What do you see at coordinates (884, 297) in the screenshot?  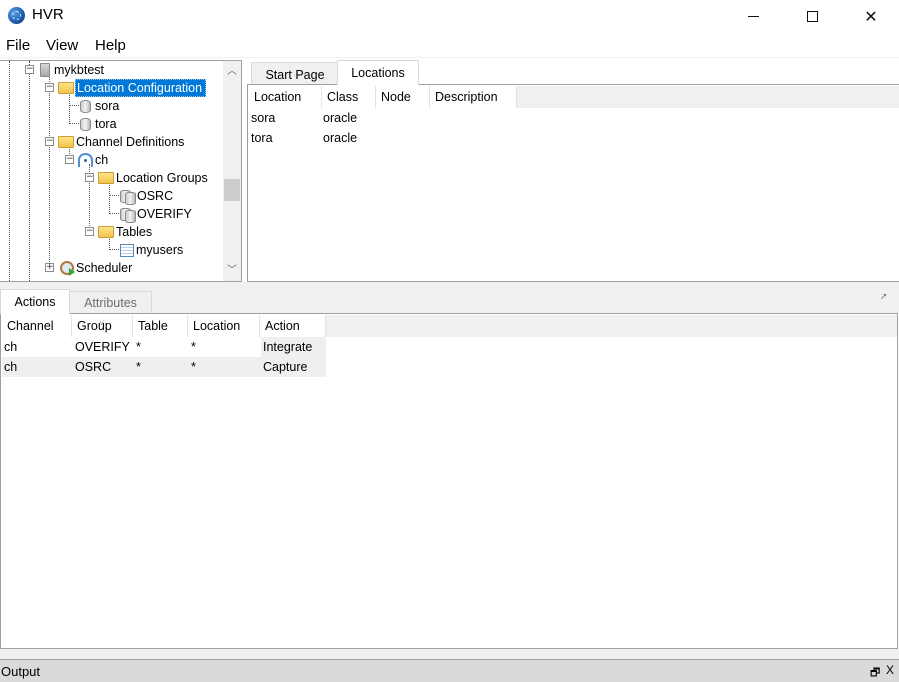 I see `pin-icon: ➚` at bounding box center [884, 297].